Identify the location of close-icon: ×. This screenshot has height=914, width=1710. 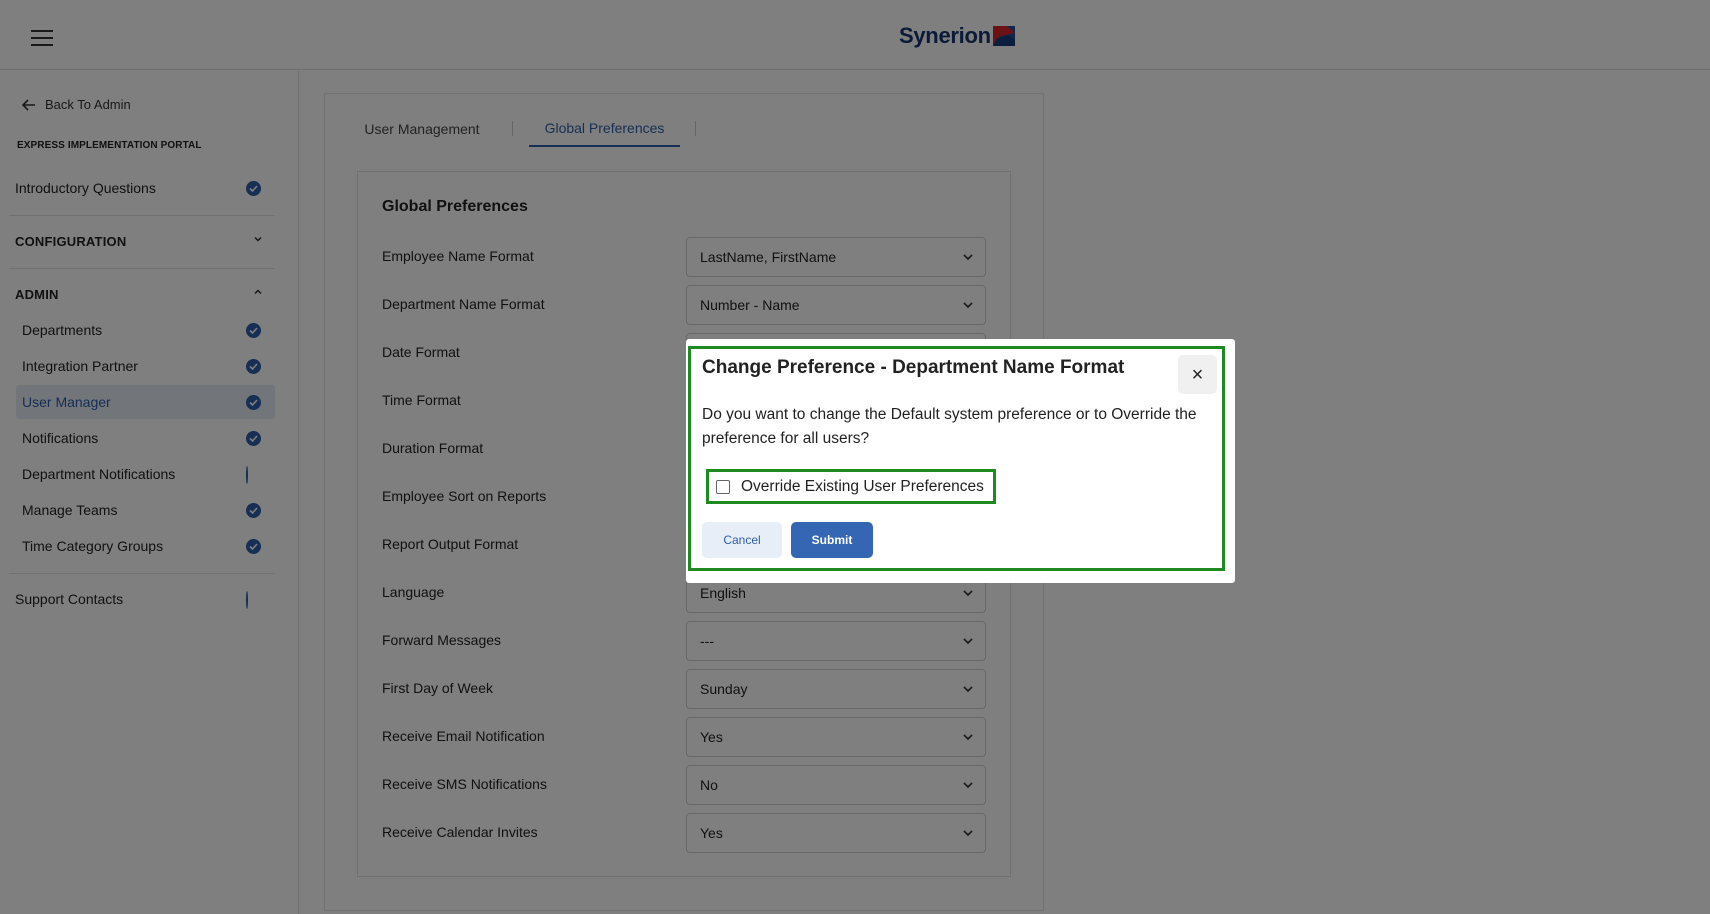
(1197, 374).